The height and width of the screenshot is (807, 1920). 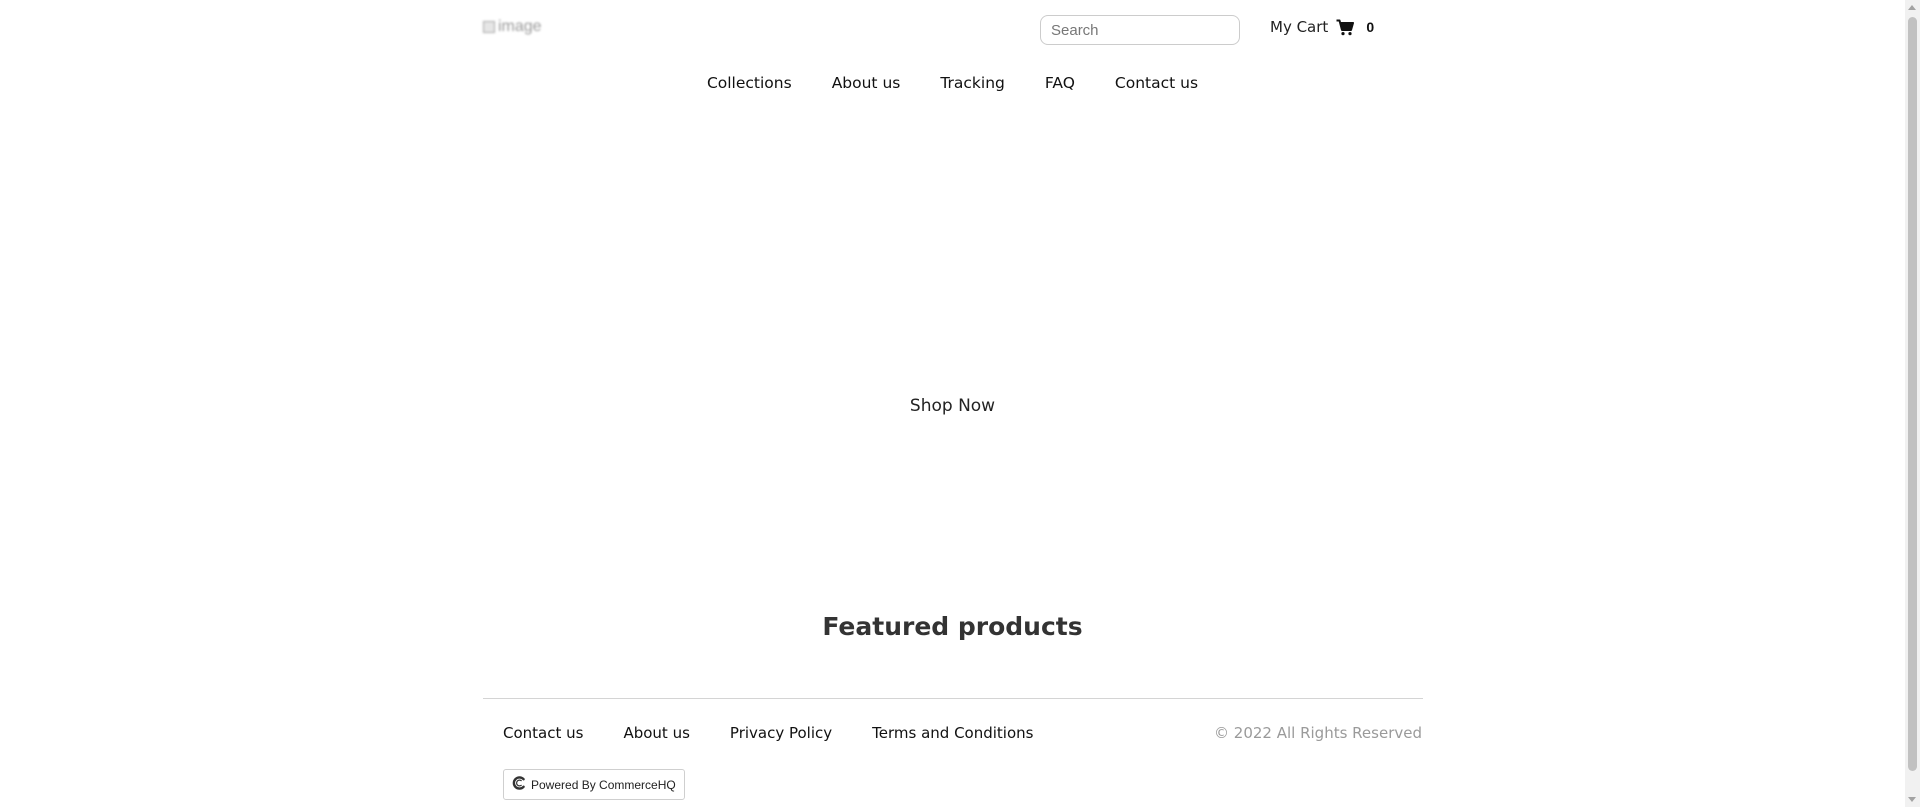 I want to click on nav-item-about-us: About us, so click(x=866, y=83).